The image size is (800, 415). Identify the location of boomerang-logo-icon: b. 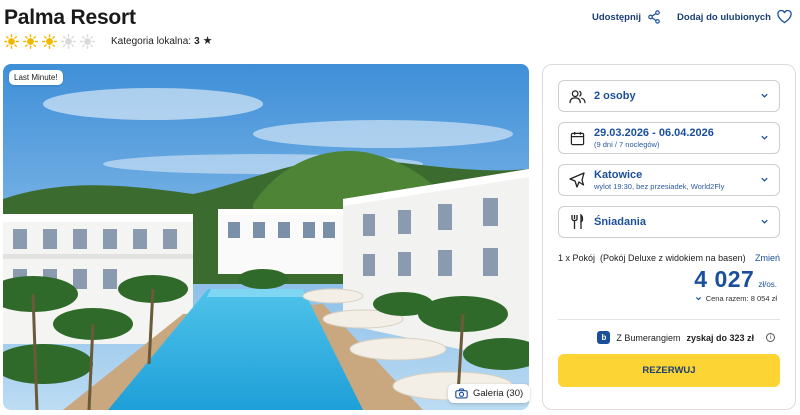
(604, 337).